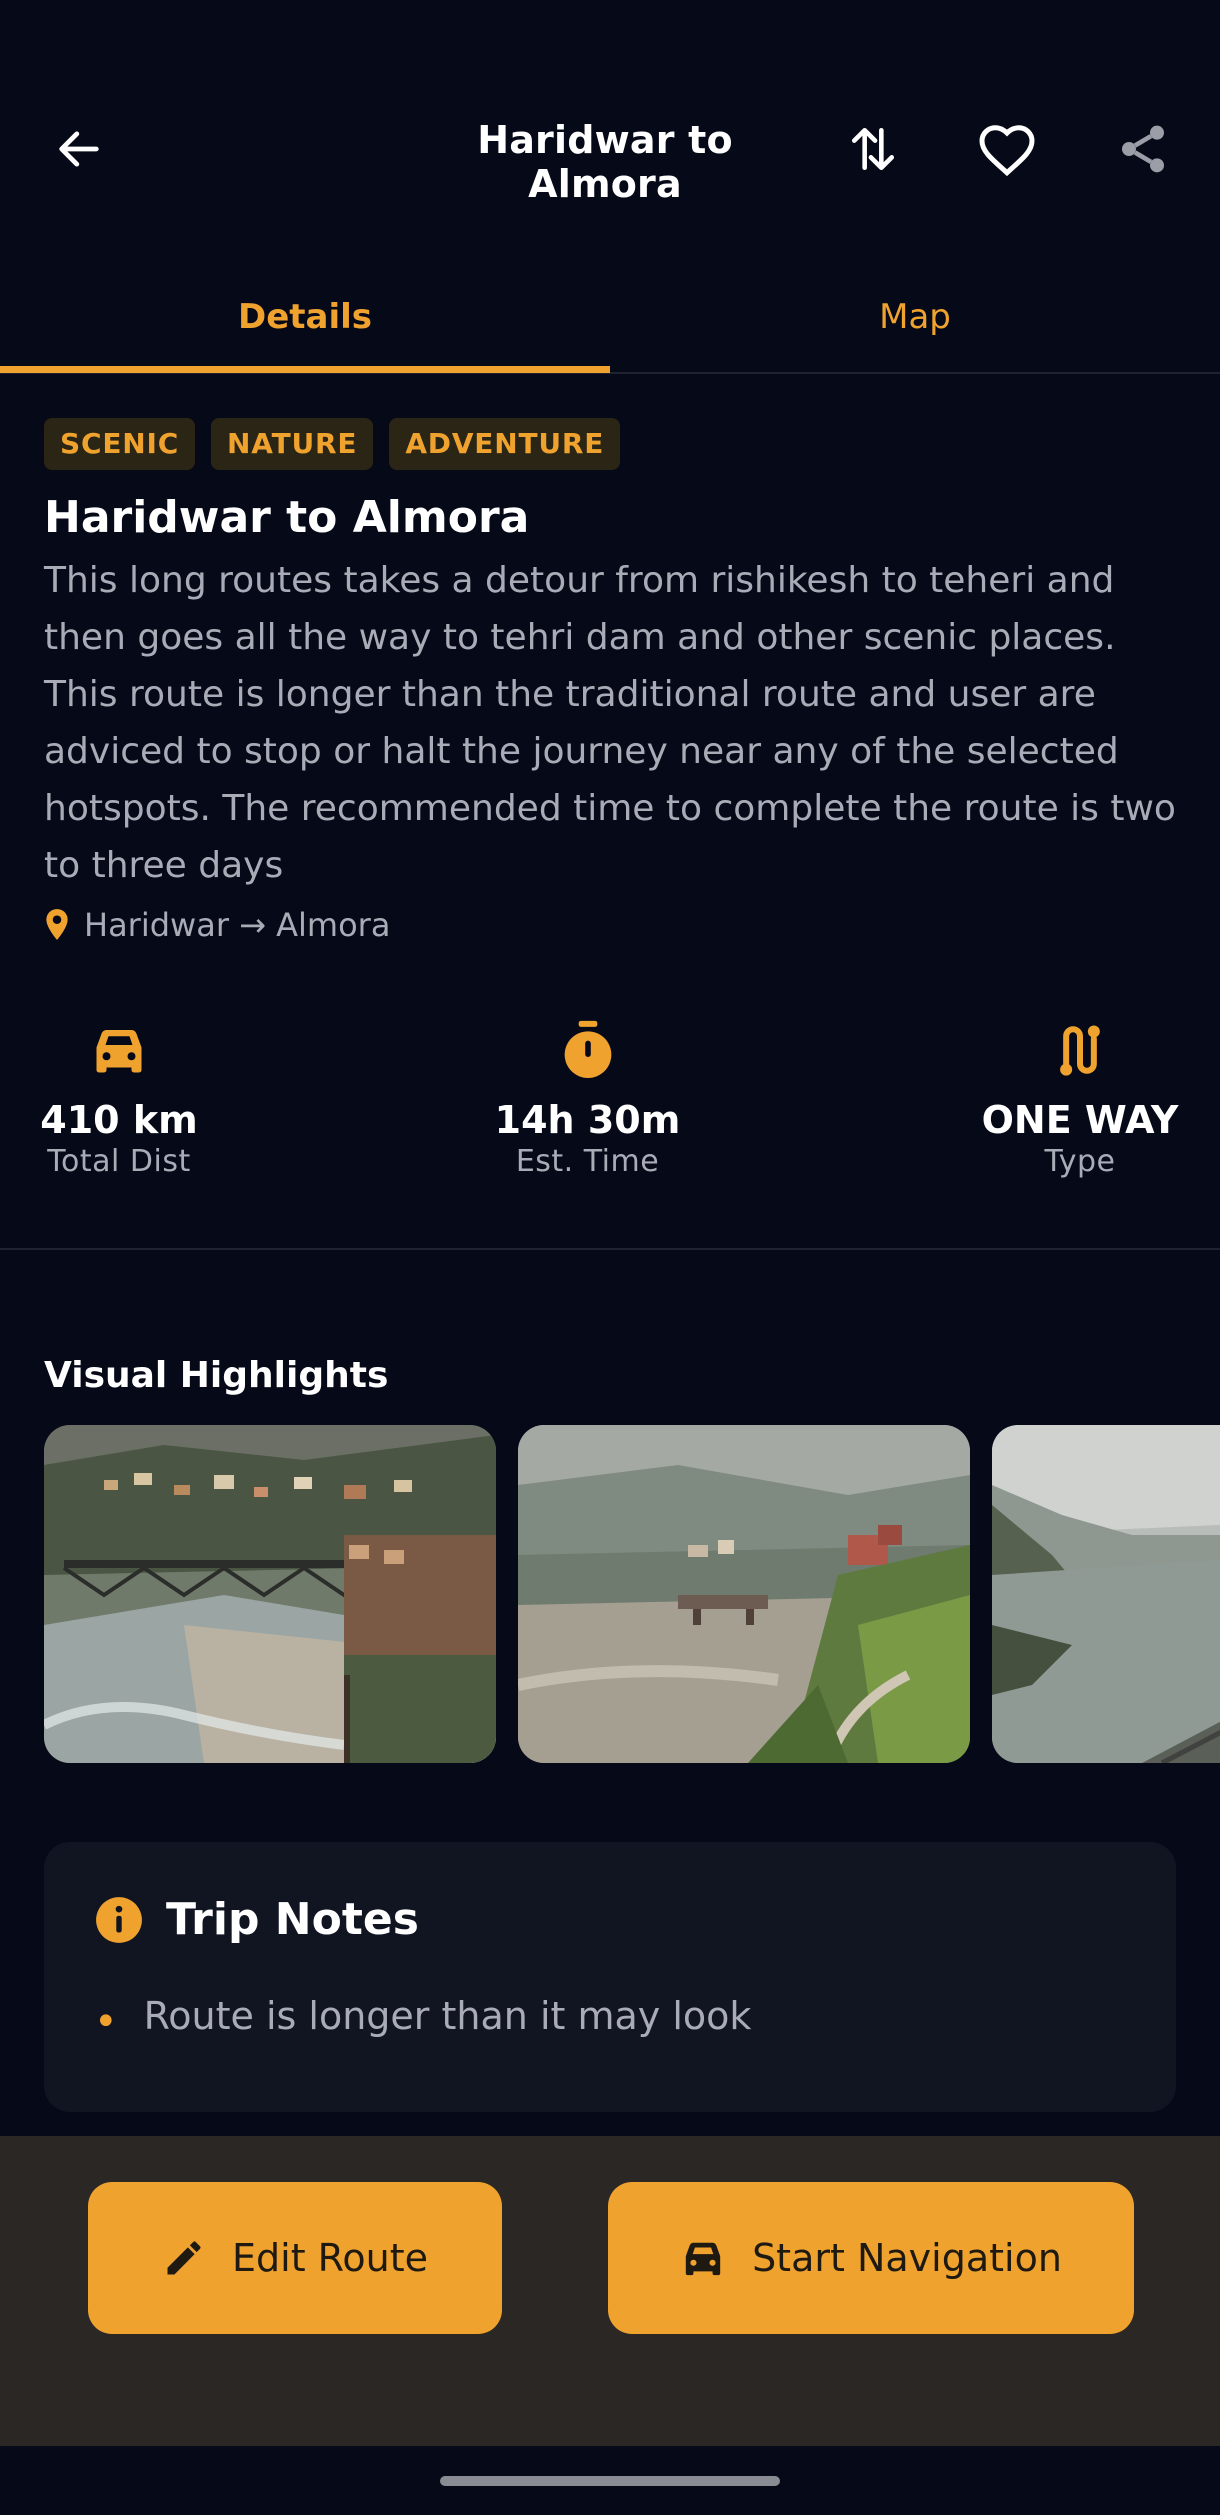  Describe the element at coordinates (305, 369) in the screenshot. I see `active-tab-indicator` at that location.